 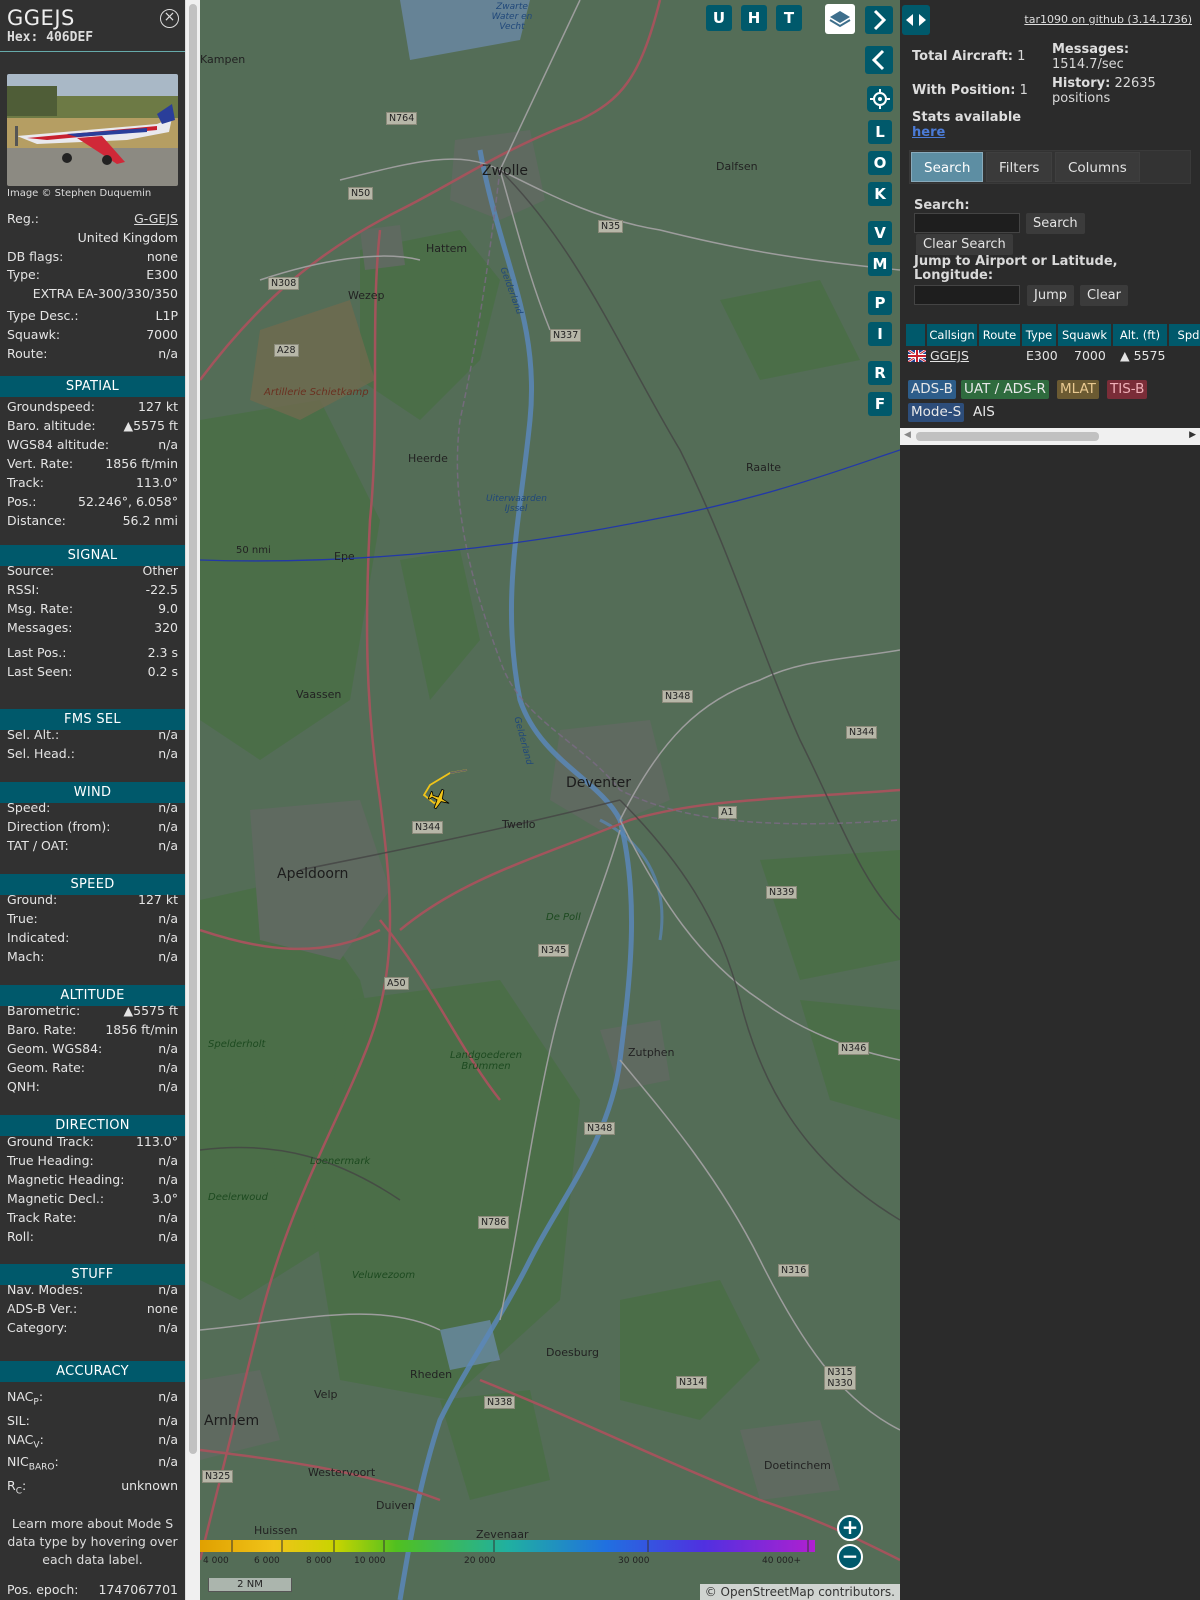 I want to click on spatial-row-label: Groundspeed:, so click(x=51, y=406).